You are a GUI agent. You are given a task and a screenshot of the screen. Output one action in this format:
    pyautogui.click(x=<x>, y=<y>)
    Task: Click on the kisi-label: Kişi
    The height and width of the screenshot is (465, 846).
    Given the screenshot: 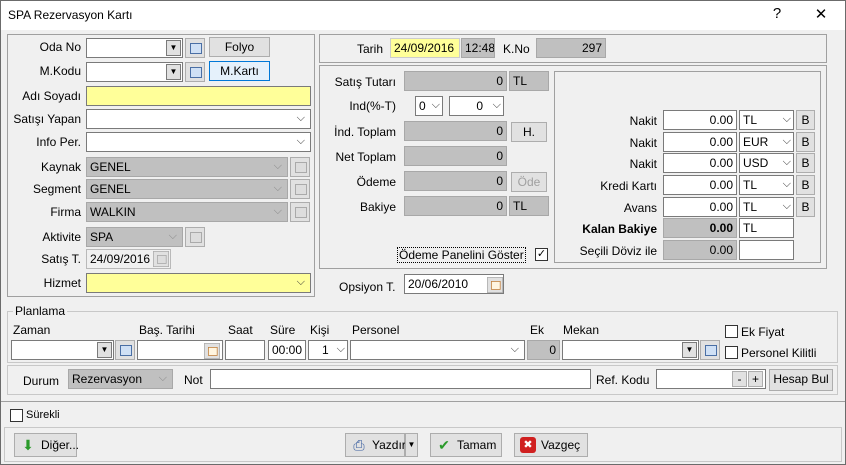 What is the action you would take?
    pyautogui.click(x=320, y=330)
    